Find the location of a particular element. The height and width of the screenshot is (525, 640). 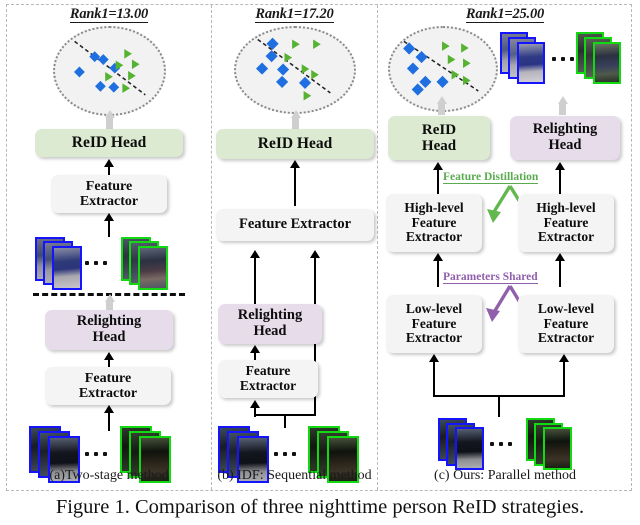

panel-c-arrowhead-hl-left-to-reid is located at coordinates (438, 166).